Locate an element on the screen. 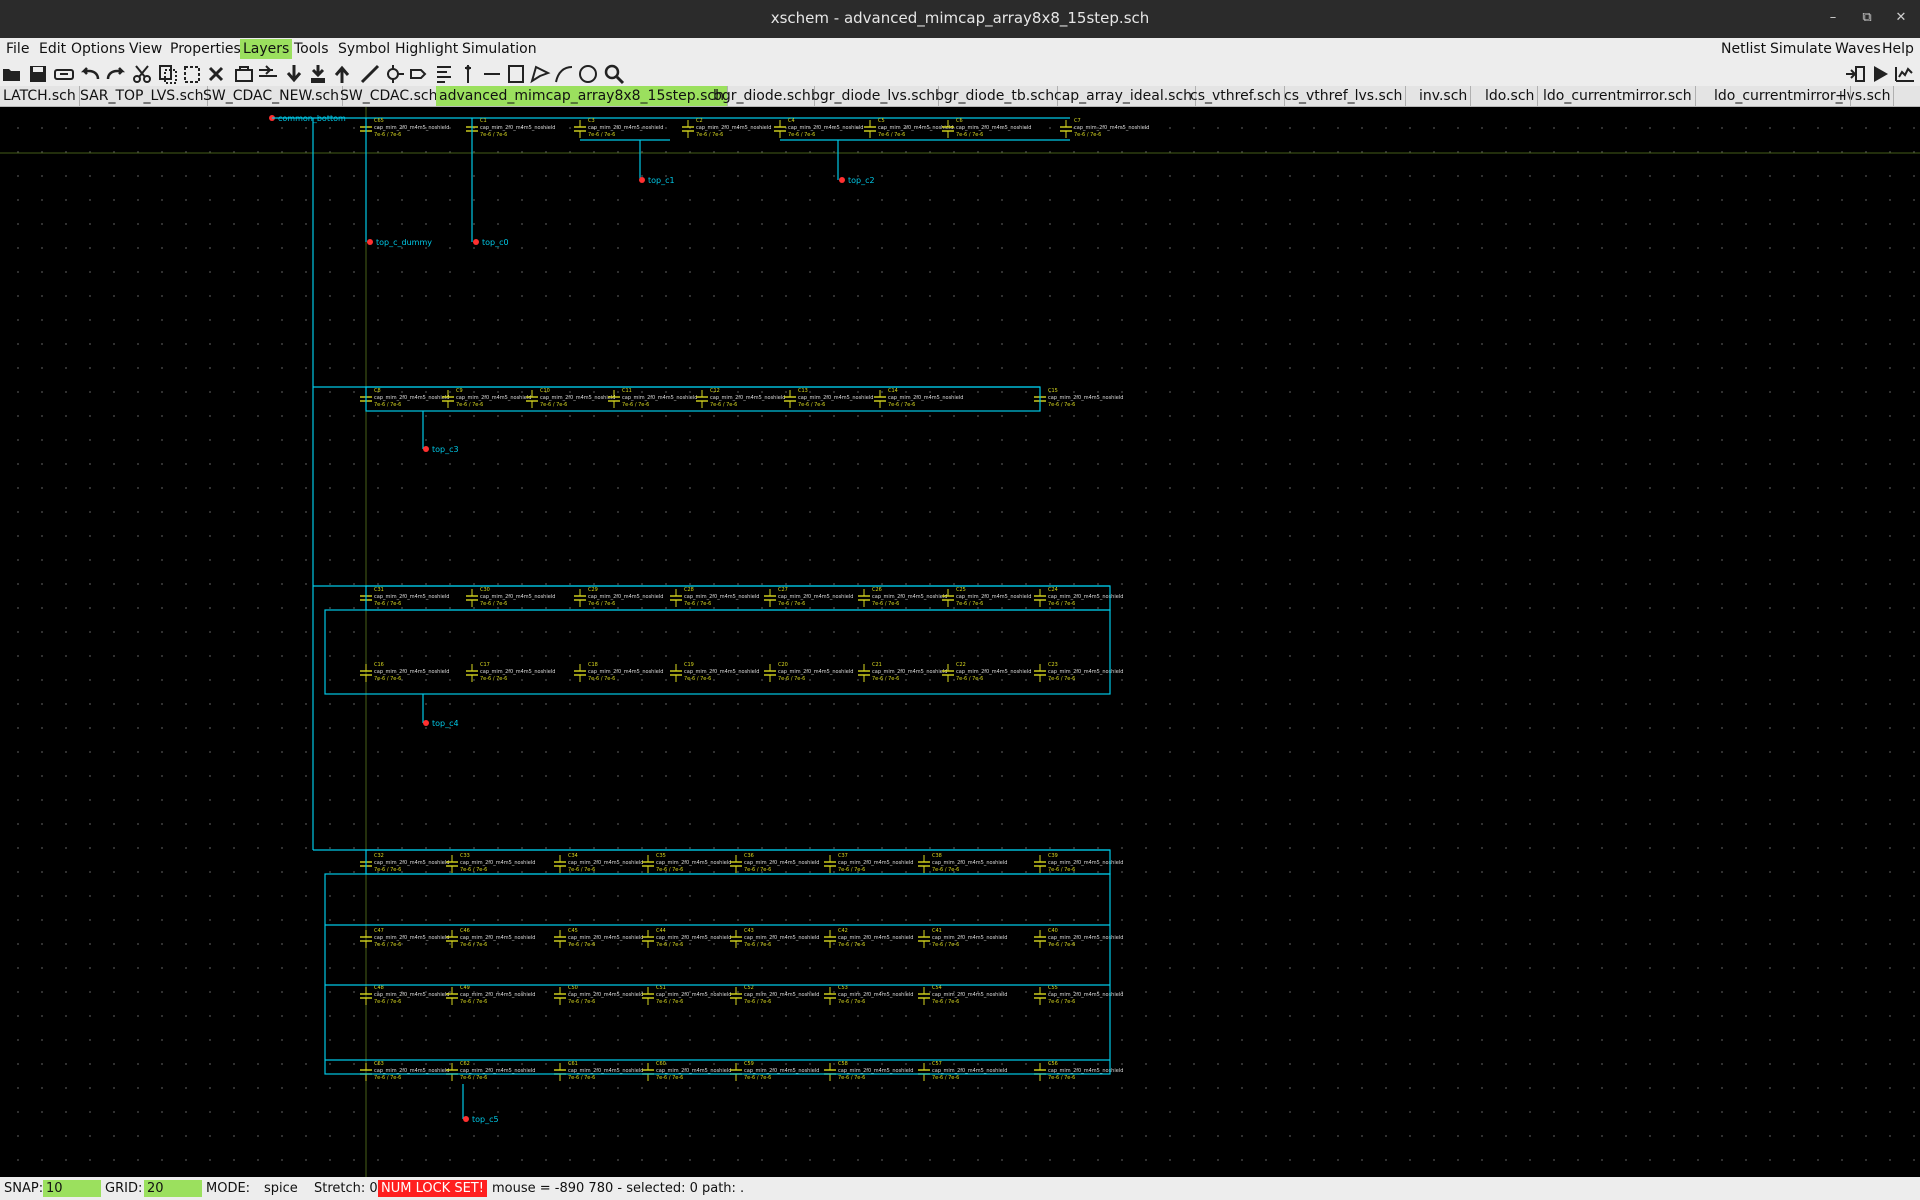  wire-icon is located at coordinates (370, 74).